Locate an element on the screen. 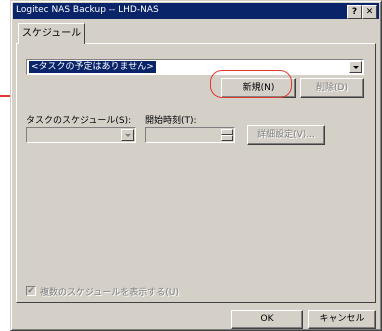  multiple-schedules-label: 複数のスケジュールを表示する(U) is located at coordinates (109, 293).